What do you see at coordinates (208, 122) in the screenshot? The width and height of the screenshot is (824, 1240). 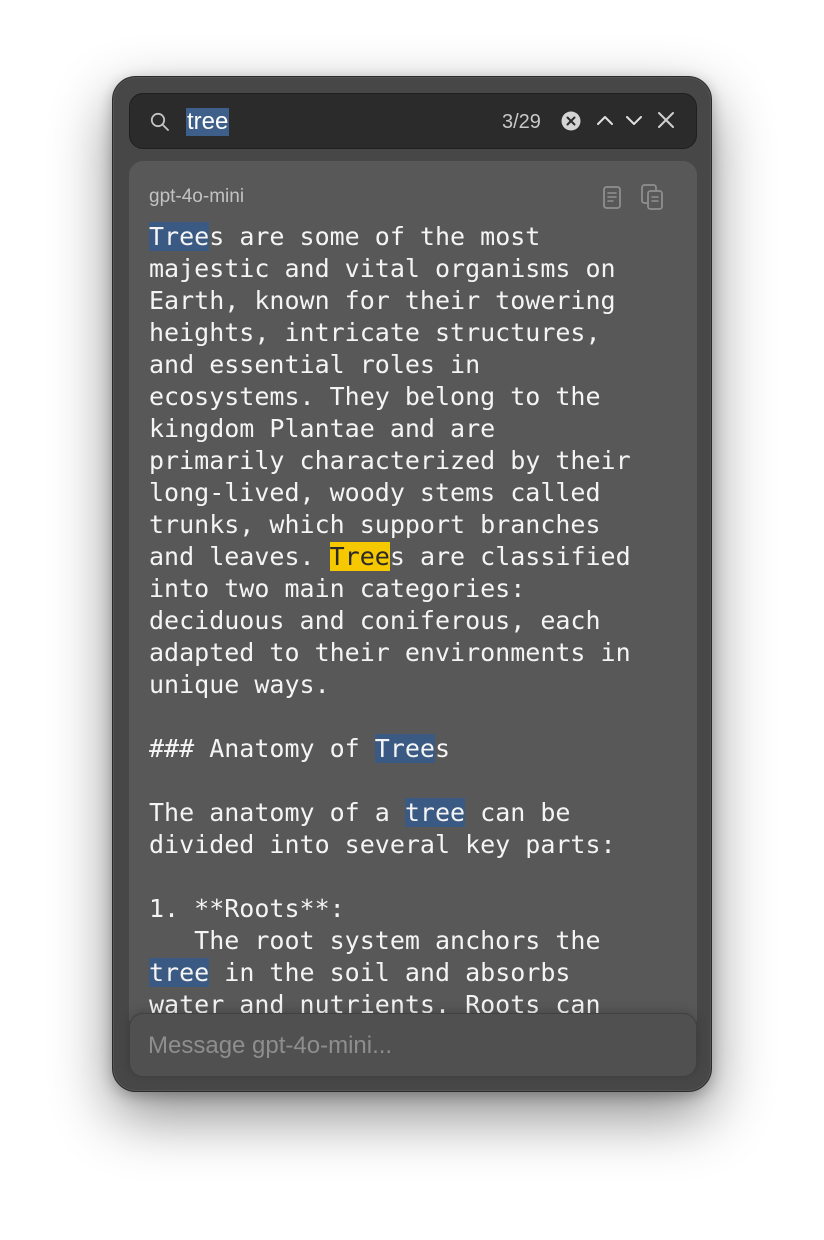 I see `search-input: tree` at bounding box center [208, 122].